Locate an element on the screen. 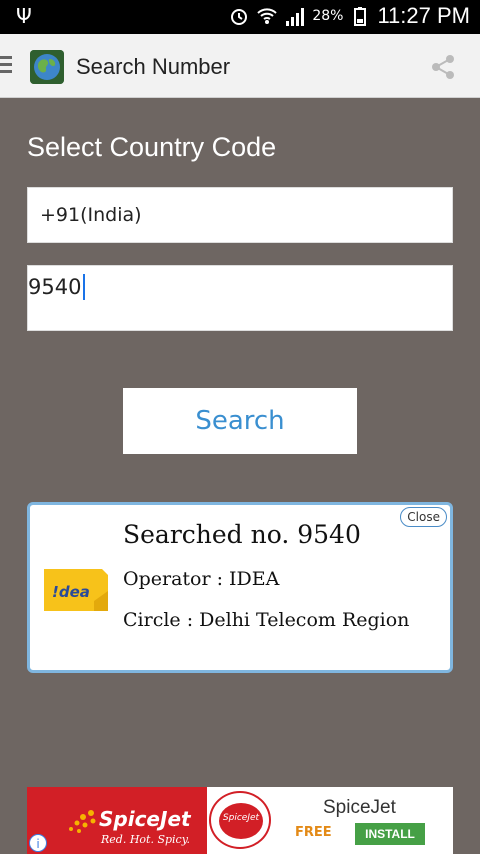 Image resolution: width=480 pixels, height=854 pixels. usb-icon: Ψ is located at coordinates (24, 16).